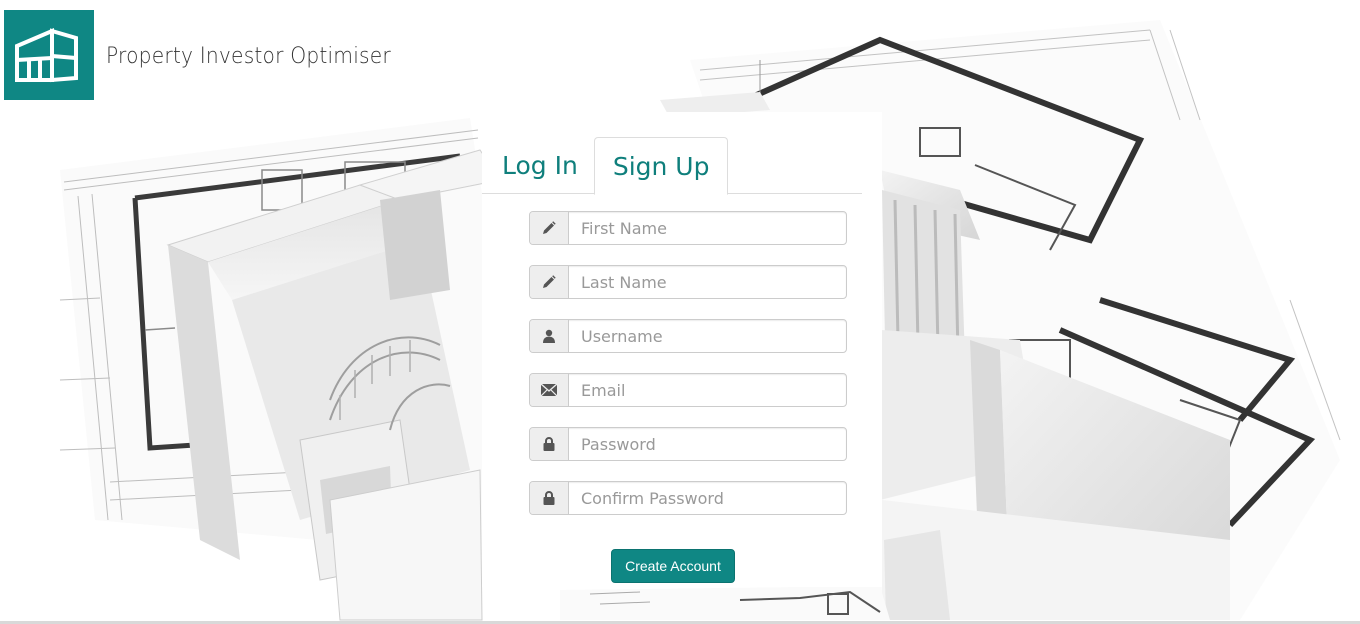 This screenshot has height=624, width=1360. Describe the element at coordinates (707, 336) in the screenshot. I see `username-input` at that location.